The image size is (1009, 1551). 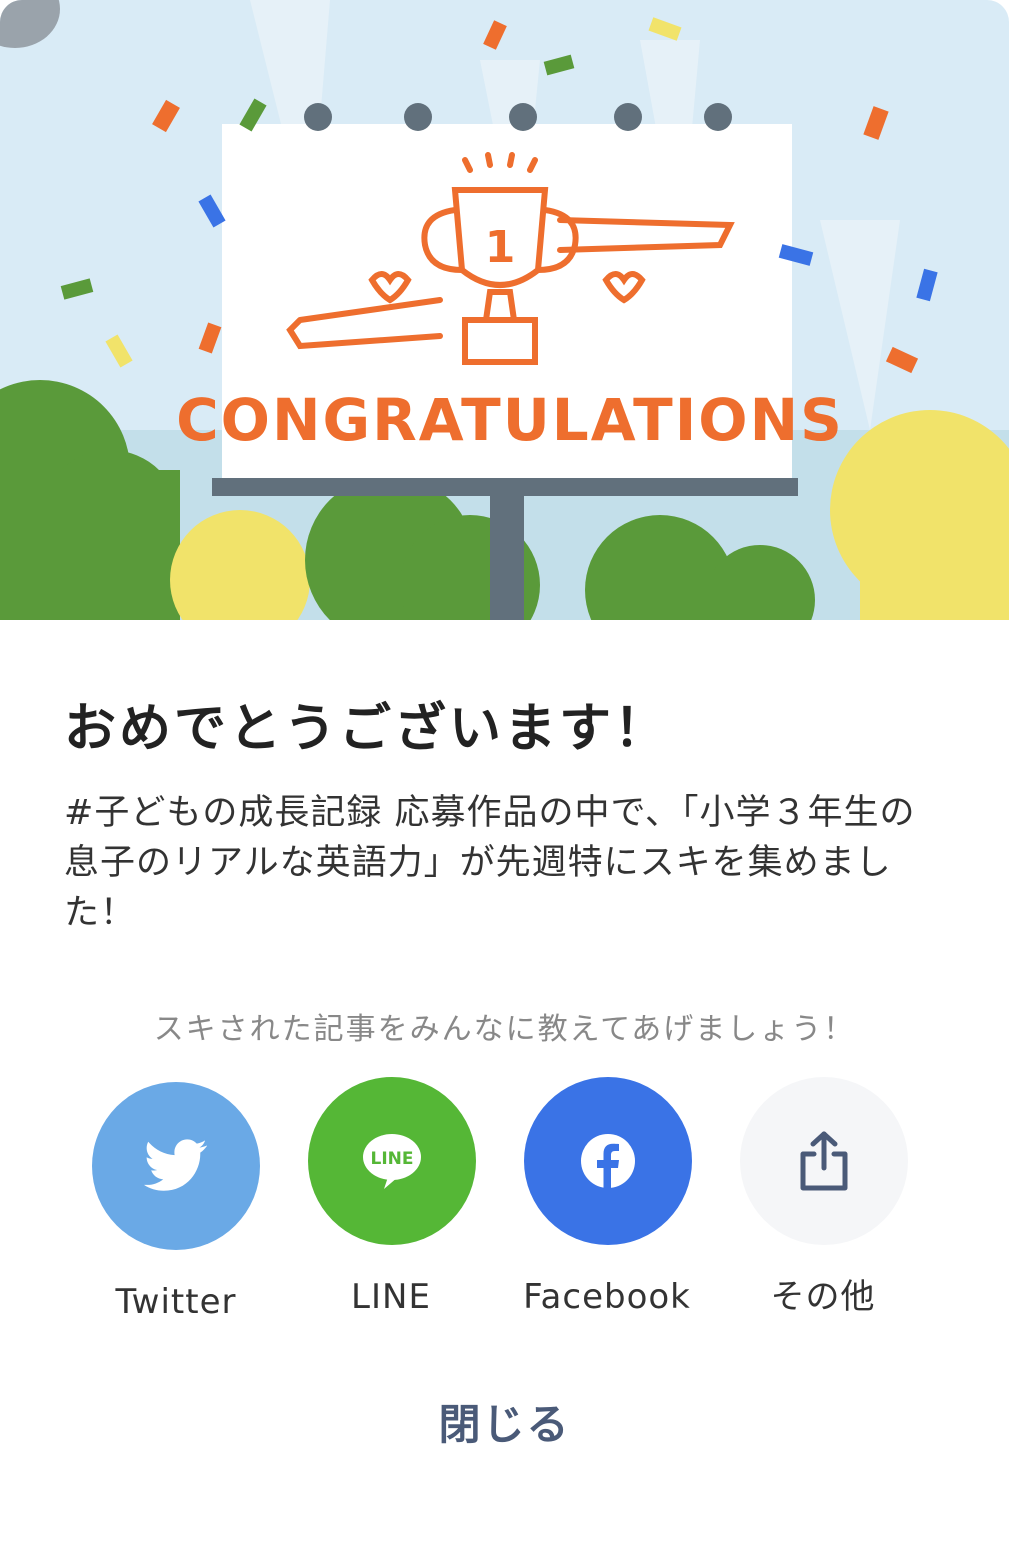 I want to click on modal-title: おめでとうございます！, so click(x=367, y=729).